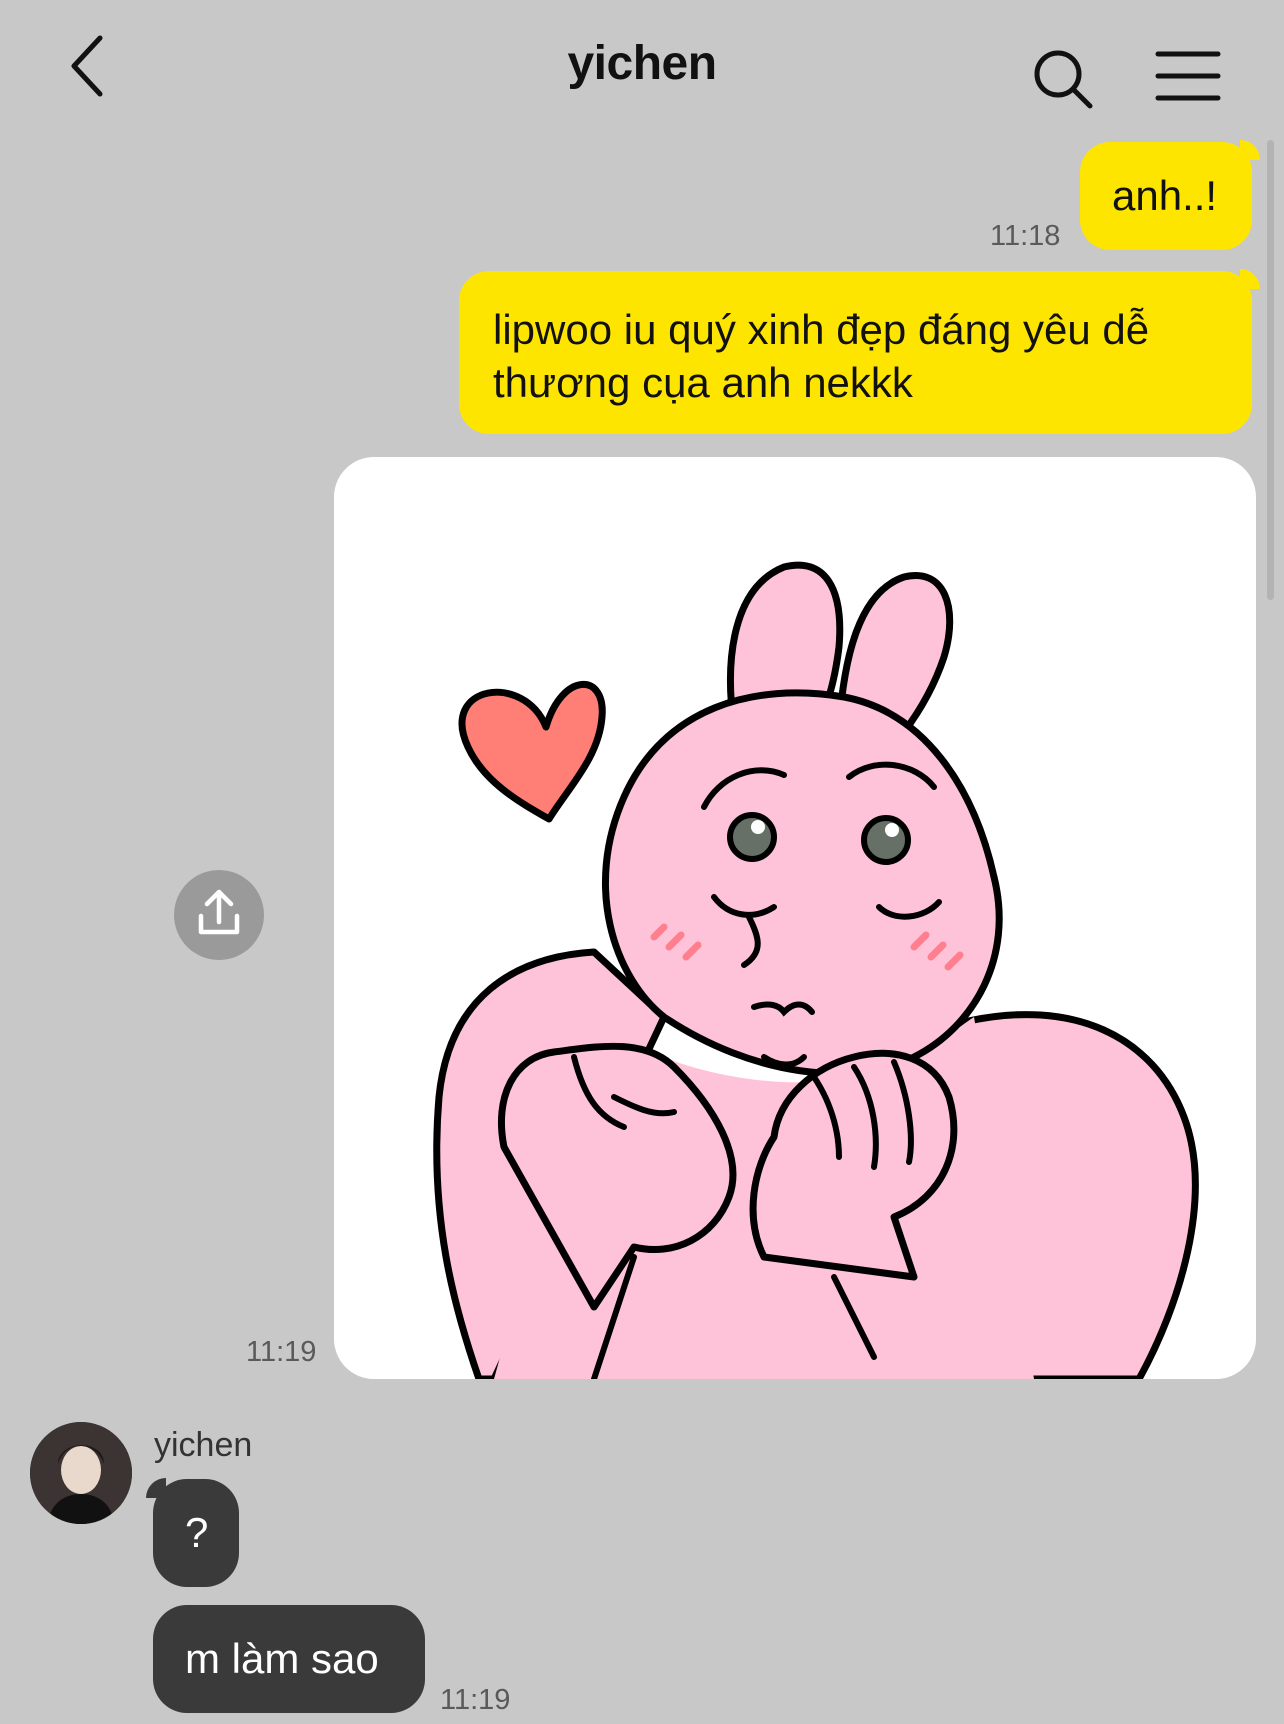 The width and height of the screenshot is (1284, 1724). I want to click on message-text: ?, so click(197, 1532).